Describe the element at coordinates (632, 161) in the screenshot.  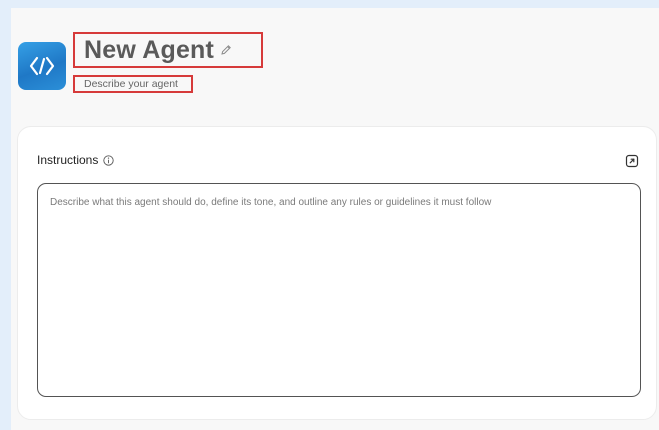
I see `expand-icon` at that location.